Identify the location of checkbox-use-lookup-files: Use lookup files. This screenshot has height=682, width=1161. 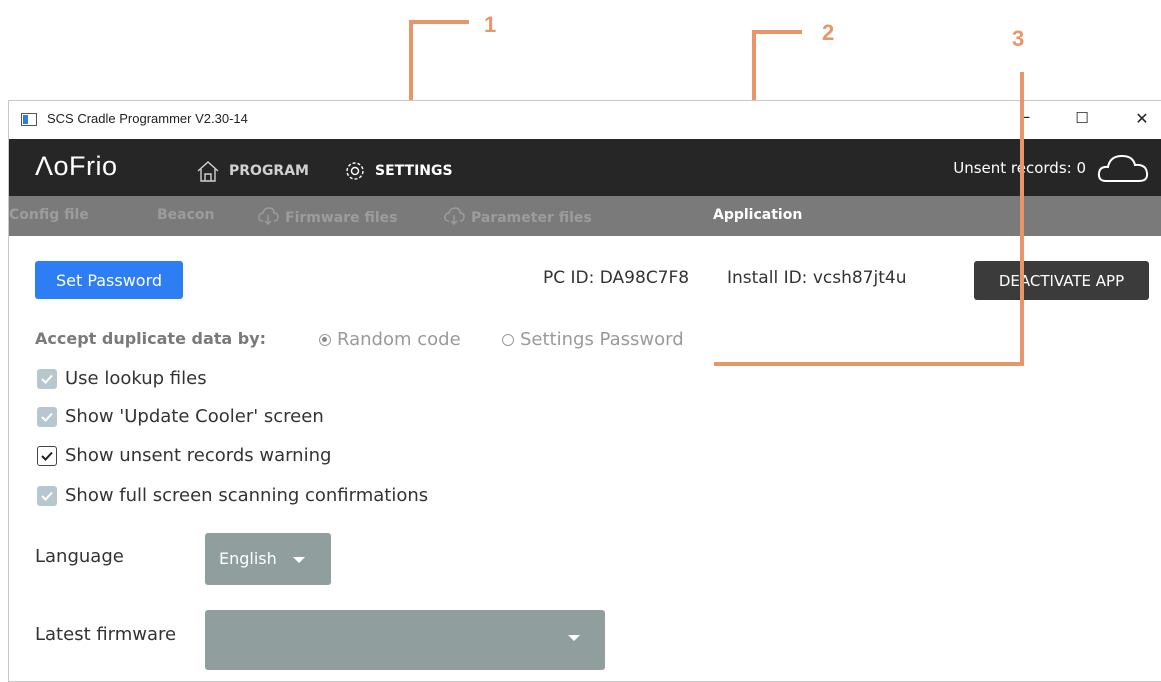
(122, 378).